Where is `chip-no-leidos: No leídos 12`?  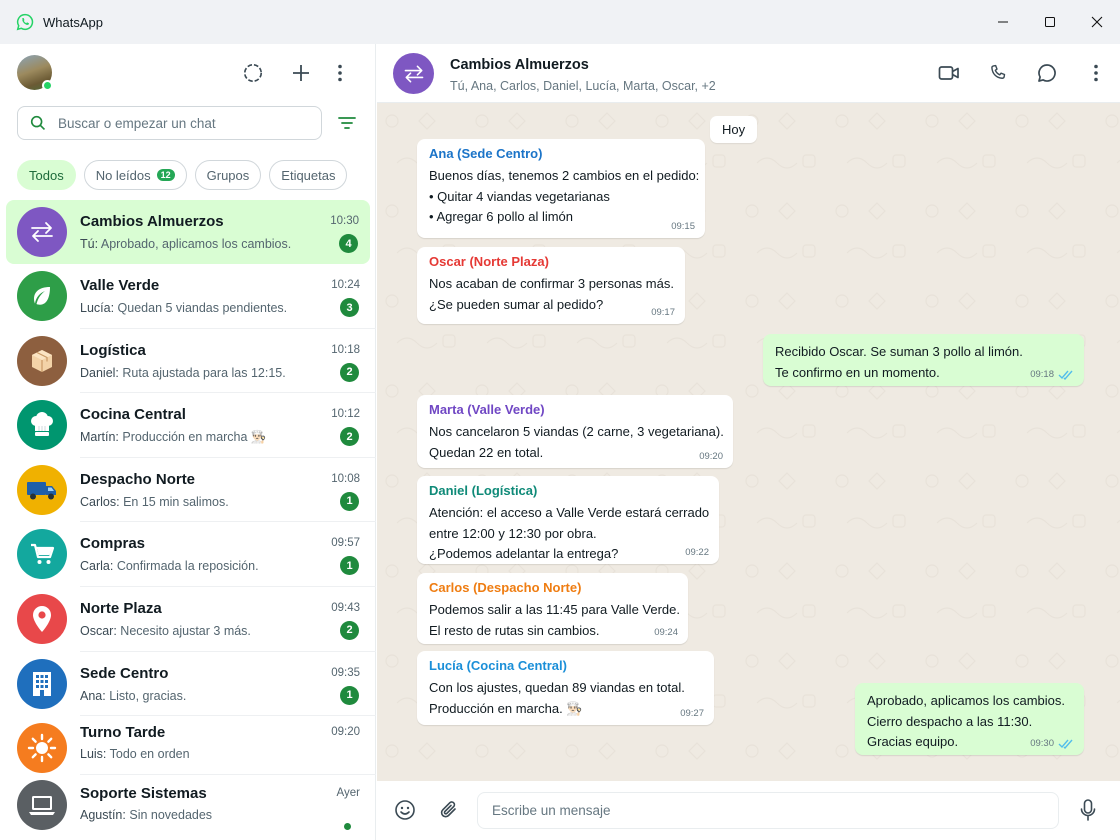 chip-no-leidos: No leídos 12 is located at coordinates (135, 175).